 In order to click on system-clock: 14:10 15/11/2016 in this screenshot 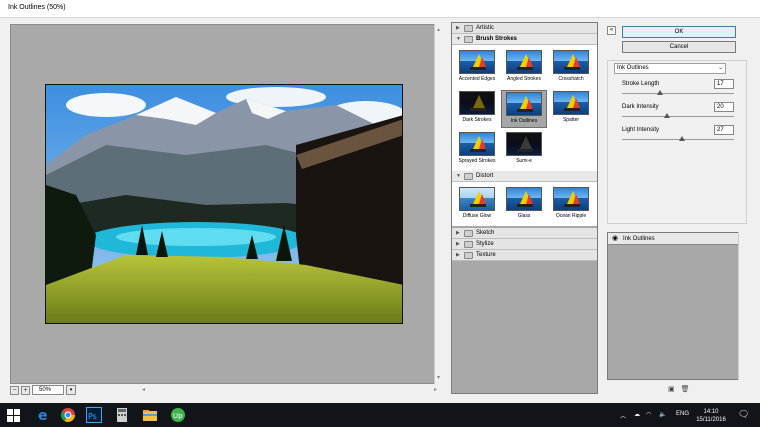, I will do `click(711, 416)`.